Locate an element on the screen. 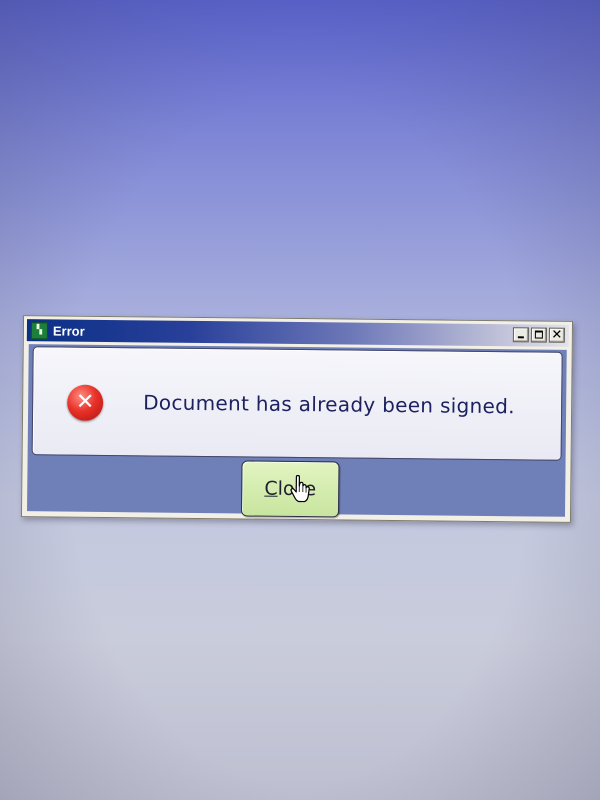 The height and width of the screenshot is (800, 600). window-close-button: ✕ is located at coordinates (556, 335).